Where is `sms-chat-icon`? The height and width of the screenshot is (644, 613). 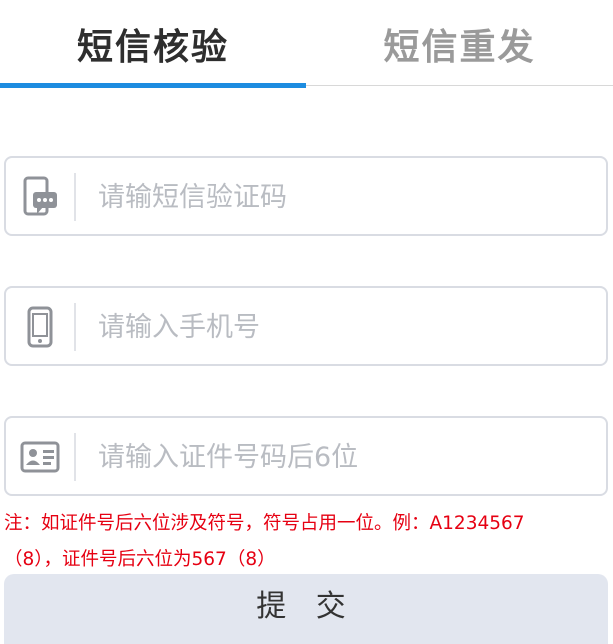
sms-chat-icon is located at coordinates (40, 197).